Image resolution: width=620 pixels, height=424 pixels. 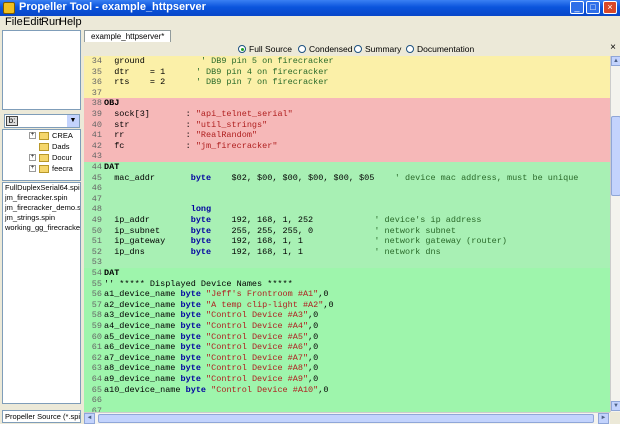 I want to click on code-line: 55 '' ***** Displayed Device Names *****, so click(x=347, y=284).